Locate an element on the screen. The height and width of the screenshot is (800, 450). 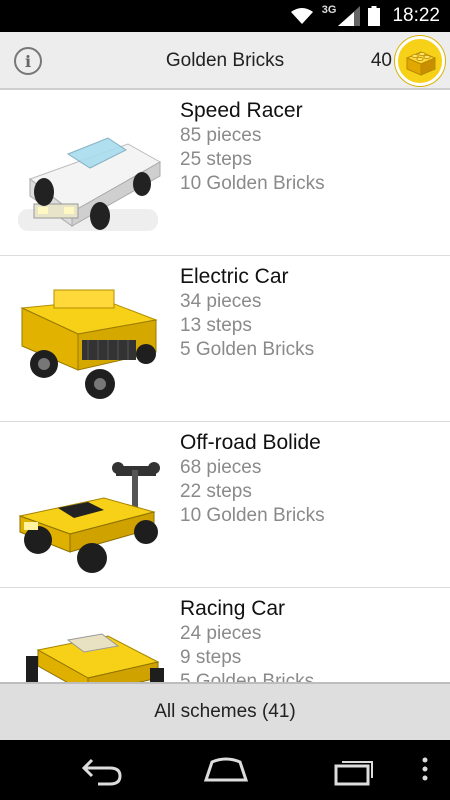
golden-bricks-button is located at coordinates (420, 61).